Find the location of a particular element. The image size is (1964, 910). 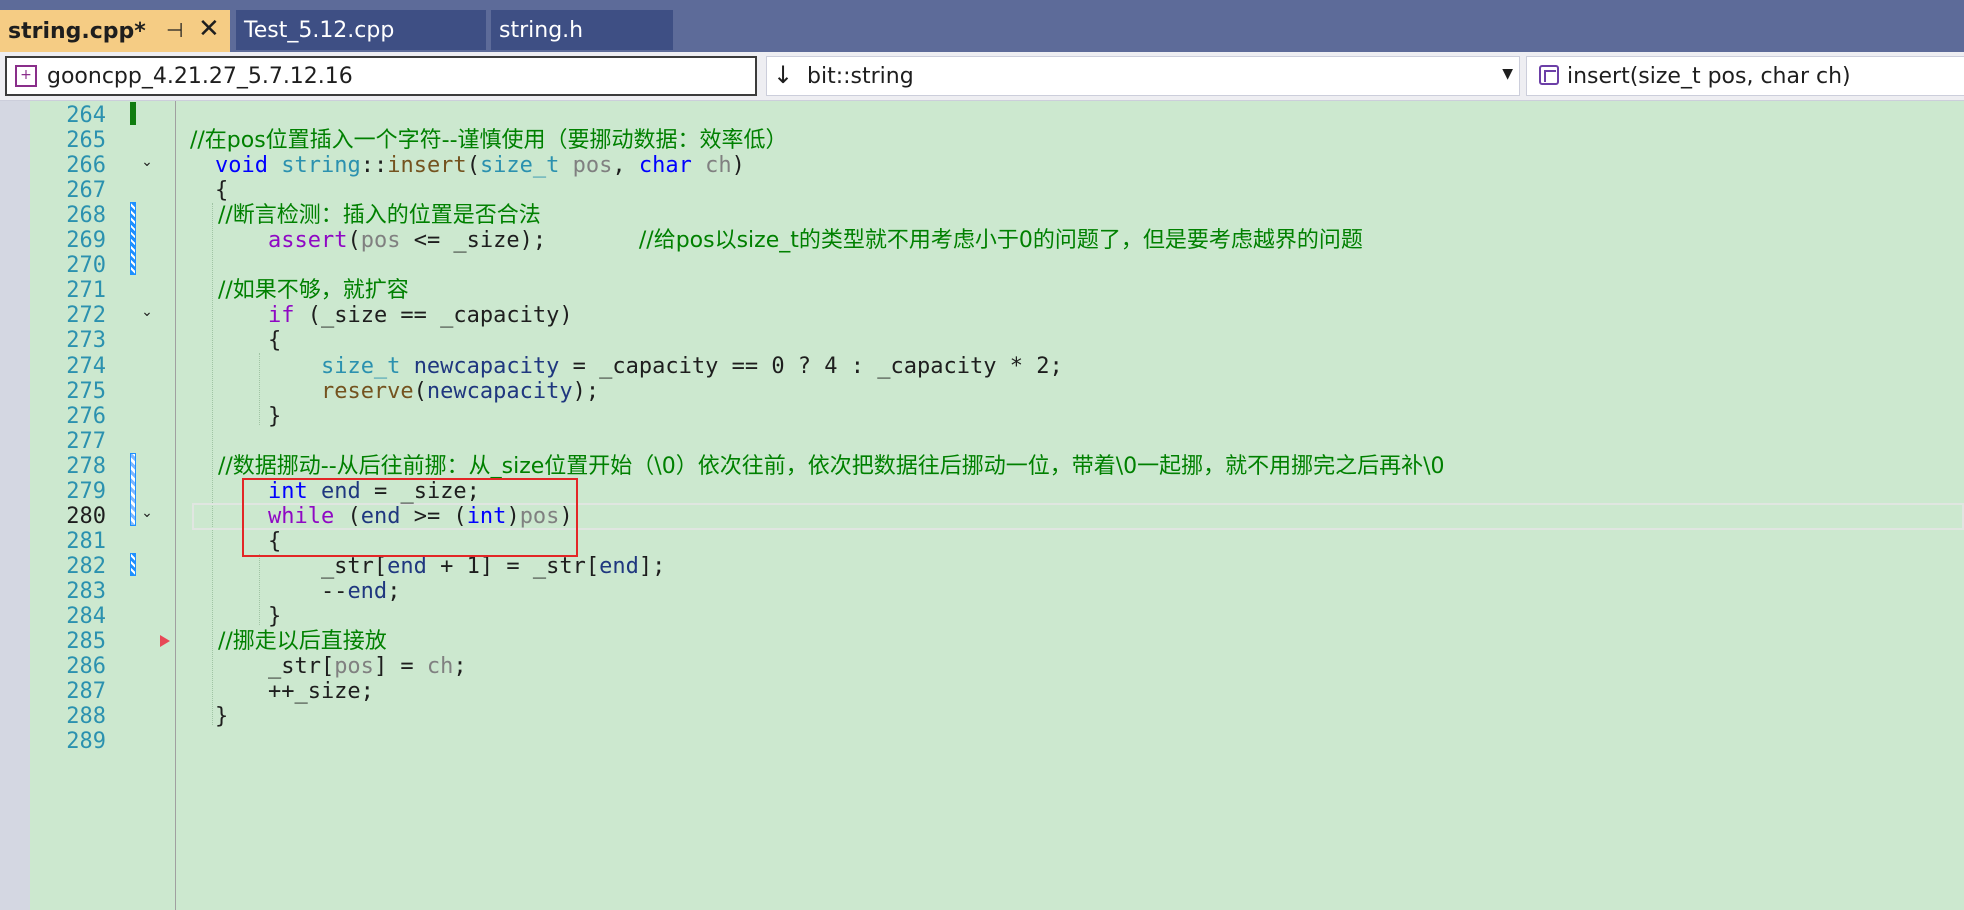

member-dropdown: insert(size_t pos, char ch) is located at coordinates (1745, 76).